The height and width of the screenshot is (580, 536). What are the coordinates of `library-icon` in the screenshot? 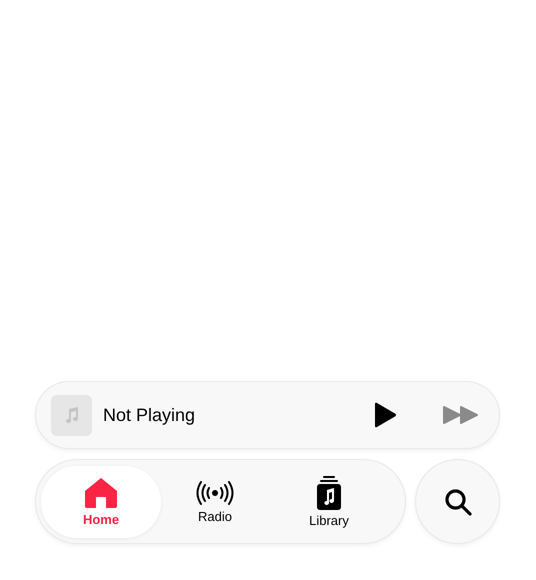 It's located at (329, 493).